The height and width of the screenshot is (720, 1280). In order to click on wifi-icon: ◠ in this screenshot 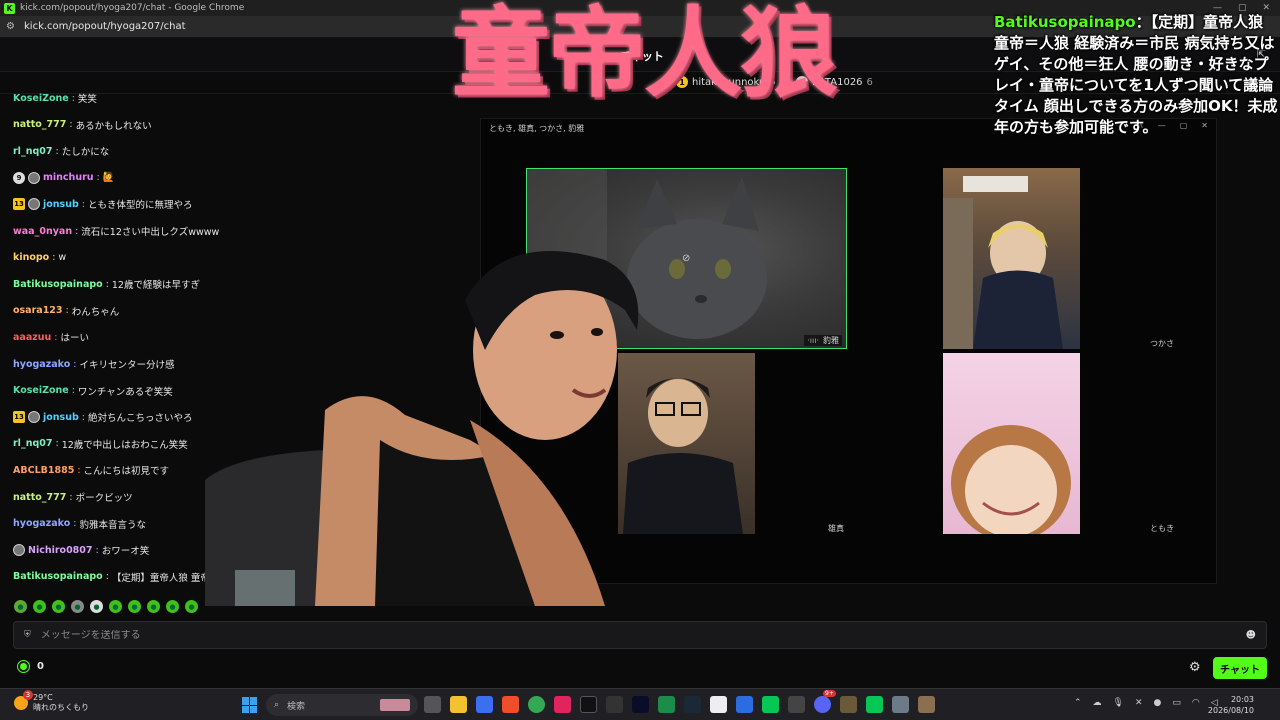, I will do `click(1196, 703)`.